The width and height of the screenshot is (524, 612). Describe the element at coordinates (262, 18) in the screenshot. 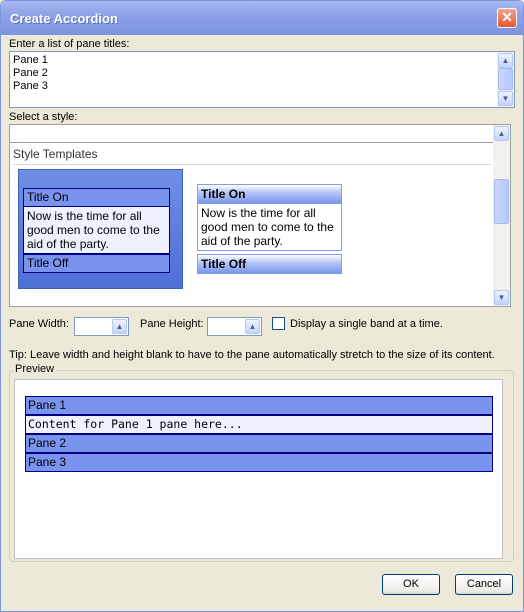

I see `title-bar: Create Accordion ✕` at that location.